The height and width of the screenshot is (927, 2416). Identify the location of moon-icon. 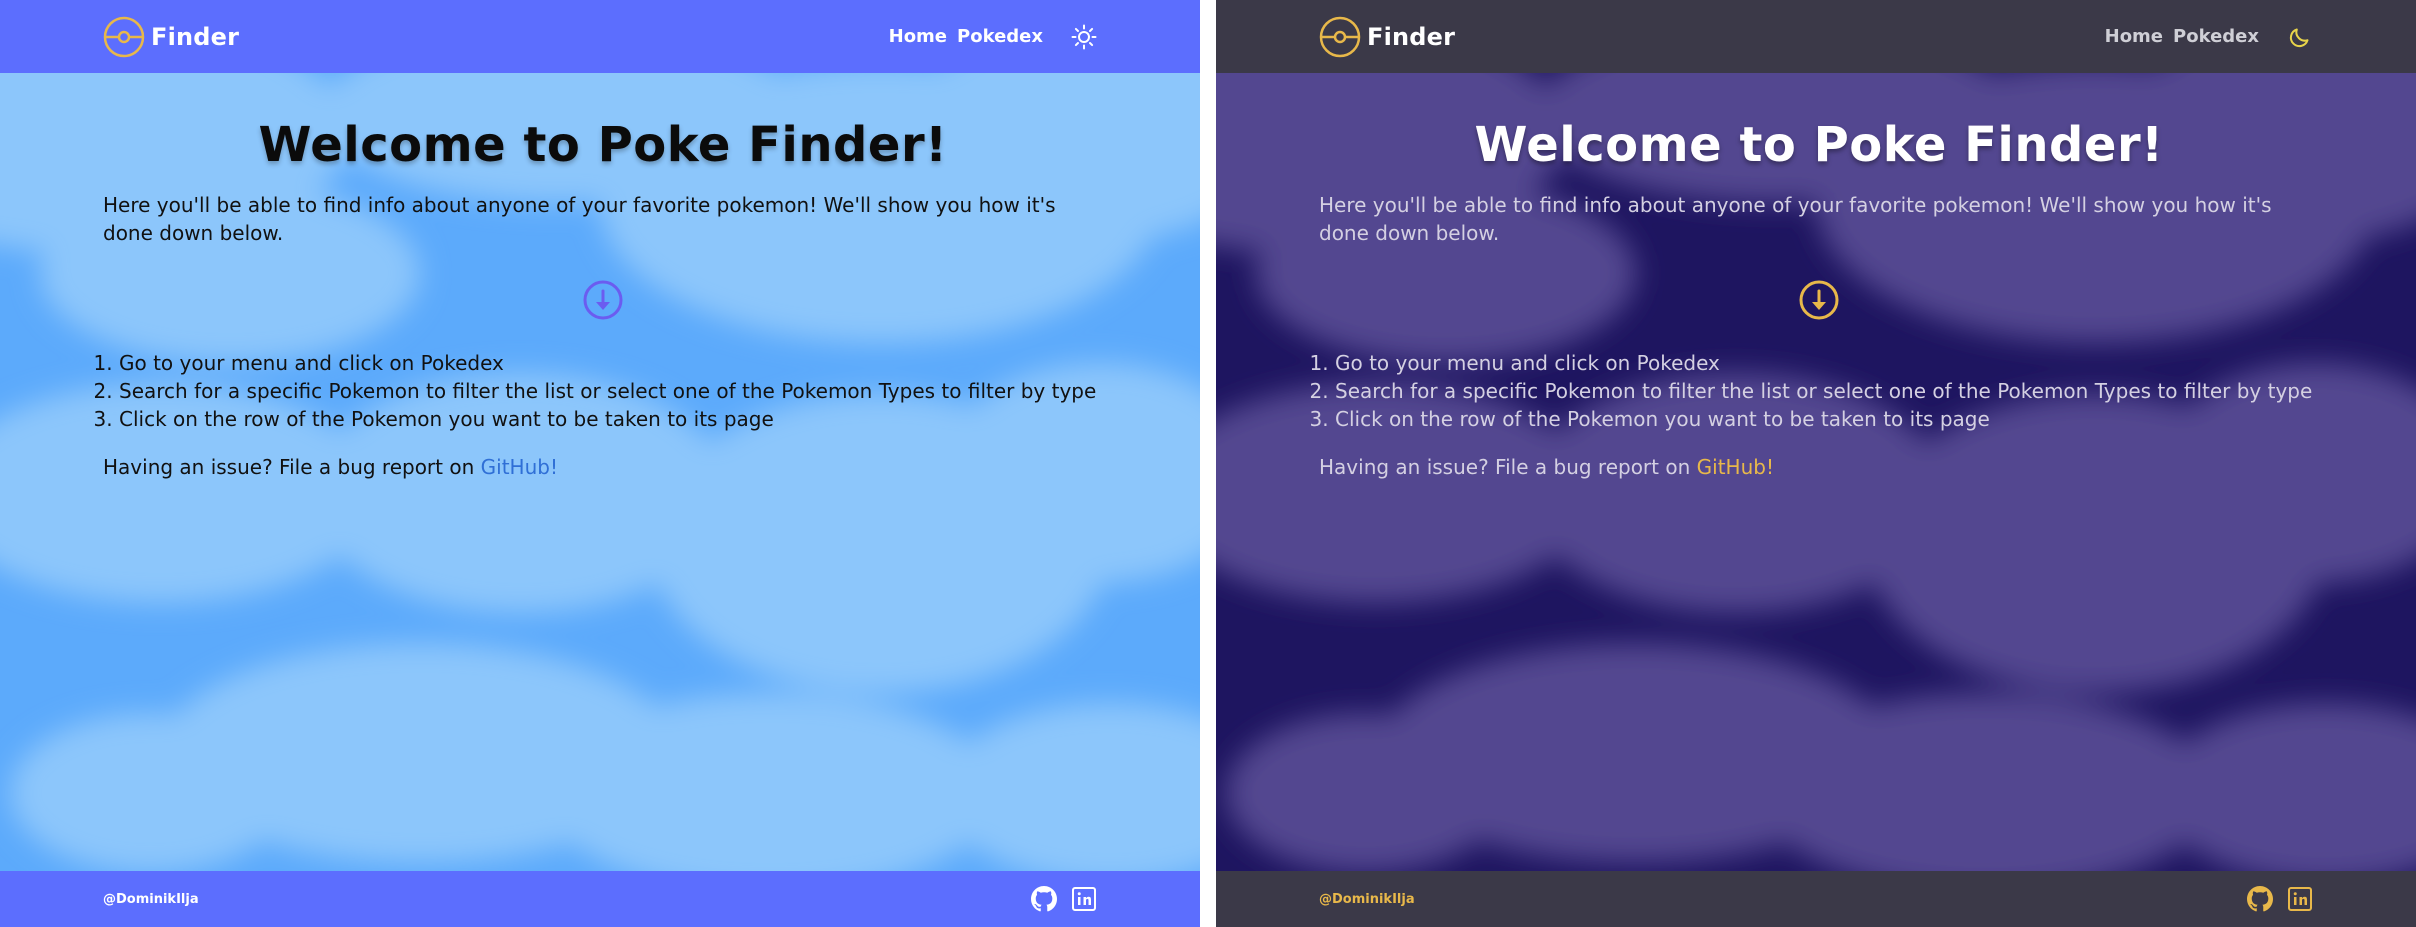
(2300, 37).